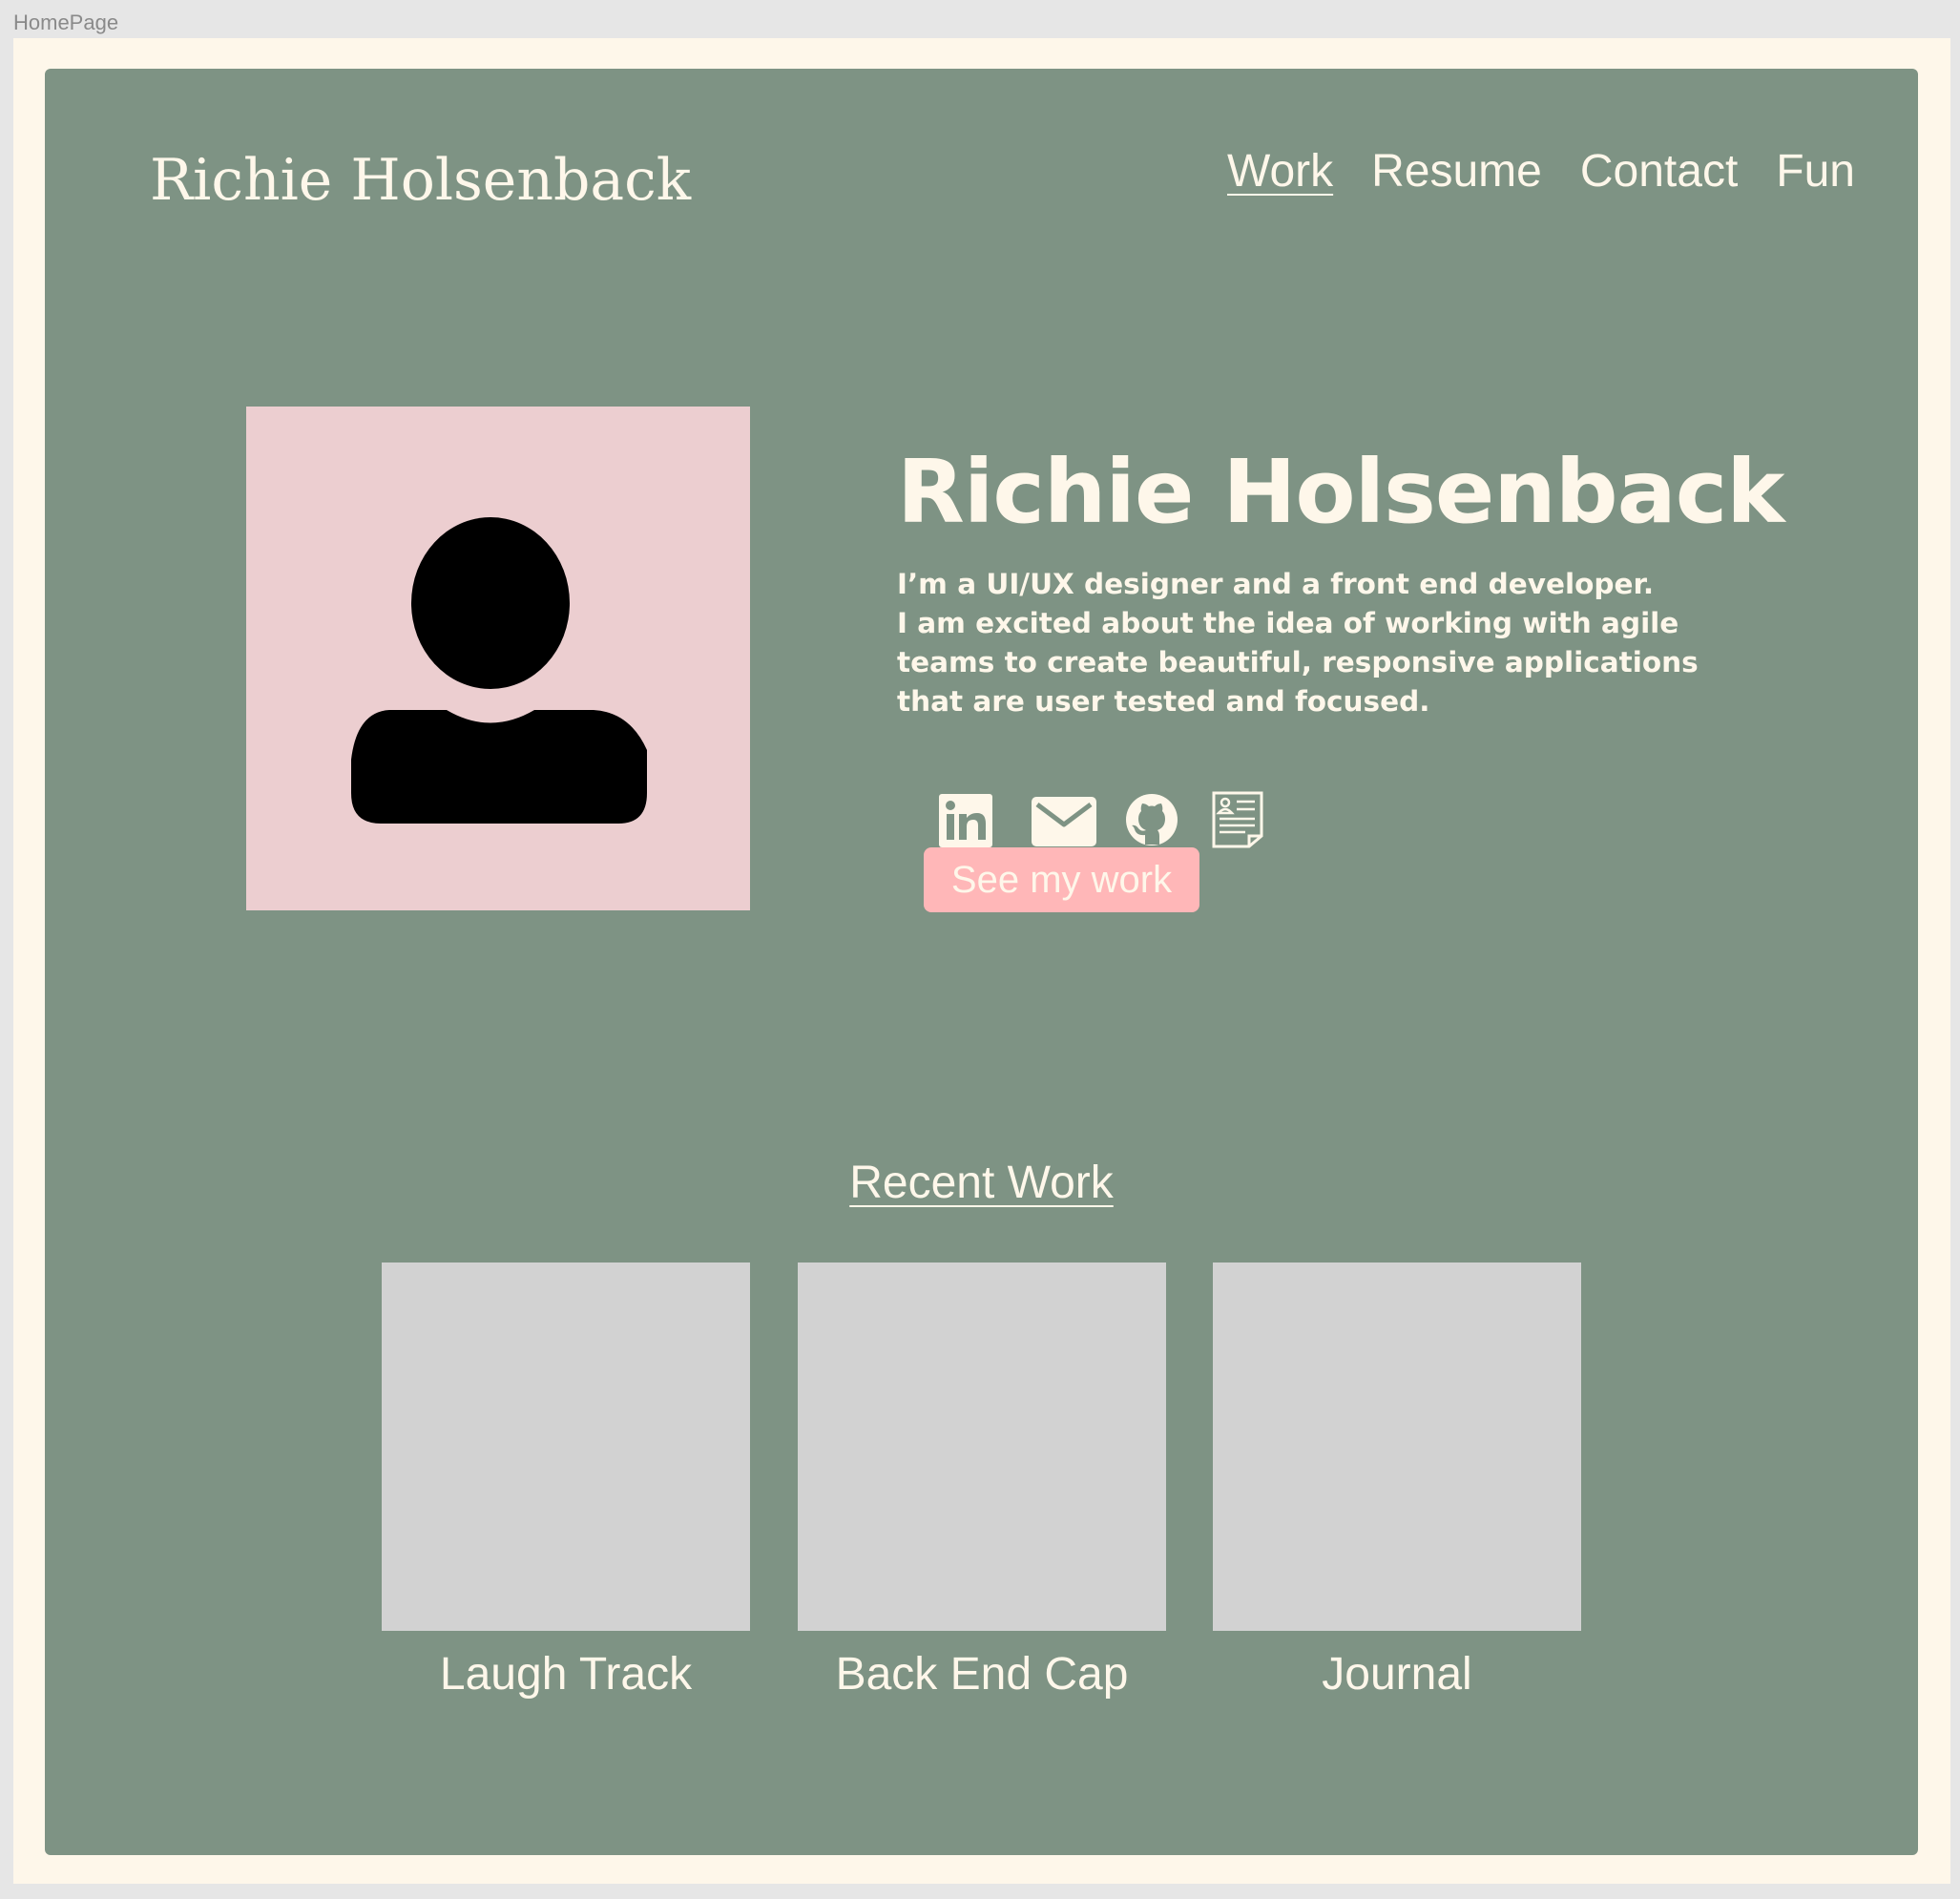 Image resolution: width=1960 pixels, height=1899 pixels. What do you see at coordinates (566, 1674) in the screenshot?
I see `project-title: Laugh Track` at bounding box center [566, 1674].